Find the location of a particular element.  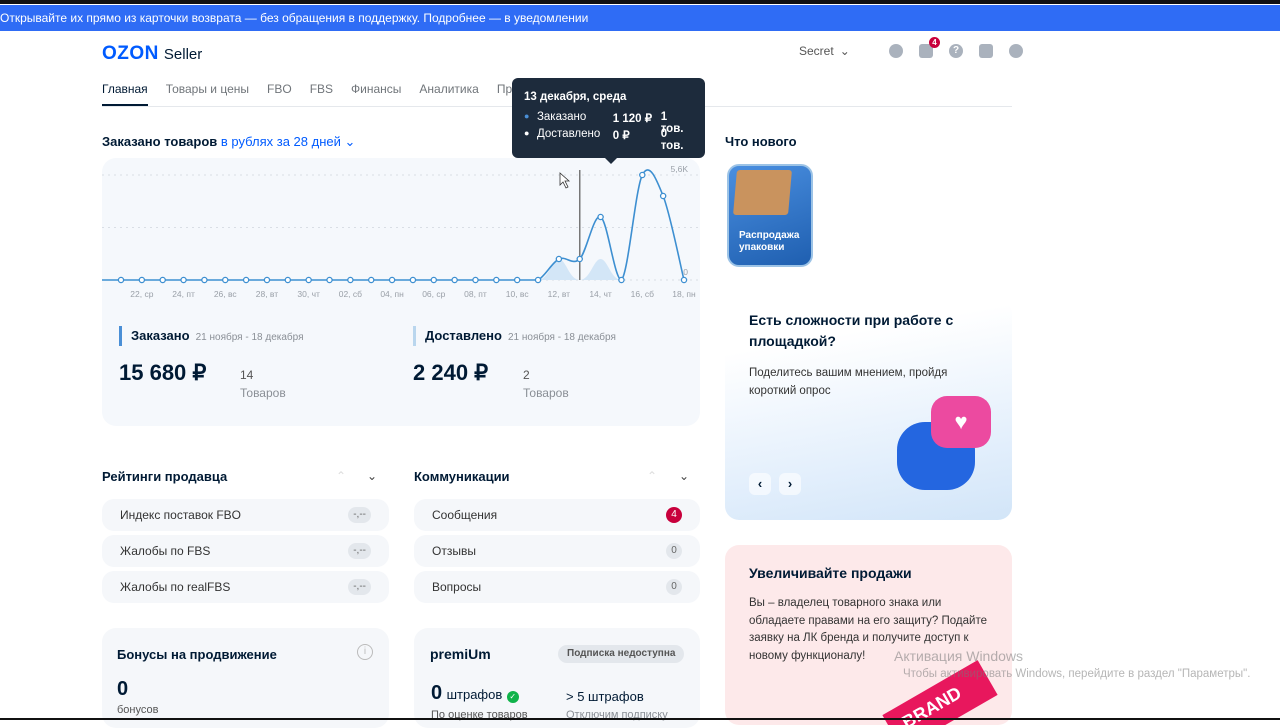

nav-fbs: FBS is located at coordinates (321, 94).